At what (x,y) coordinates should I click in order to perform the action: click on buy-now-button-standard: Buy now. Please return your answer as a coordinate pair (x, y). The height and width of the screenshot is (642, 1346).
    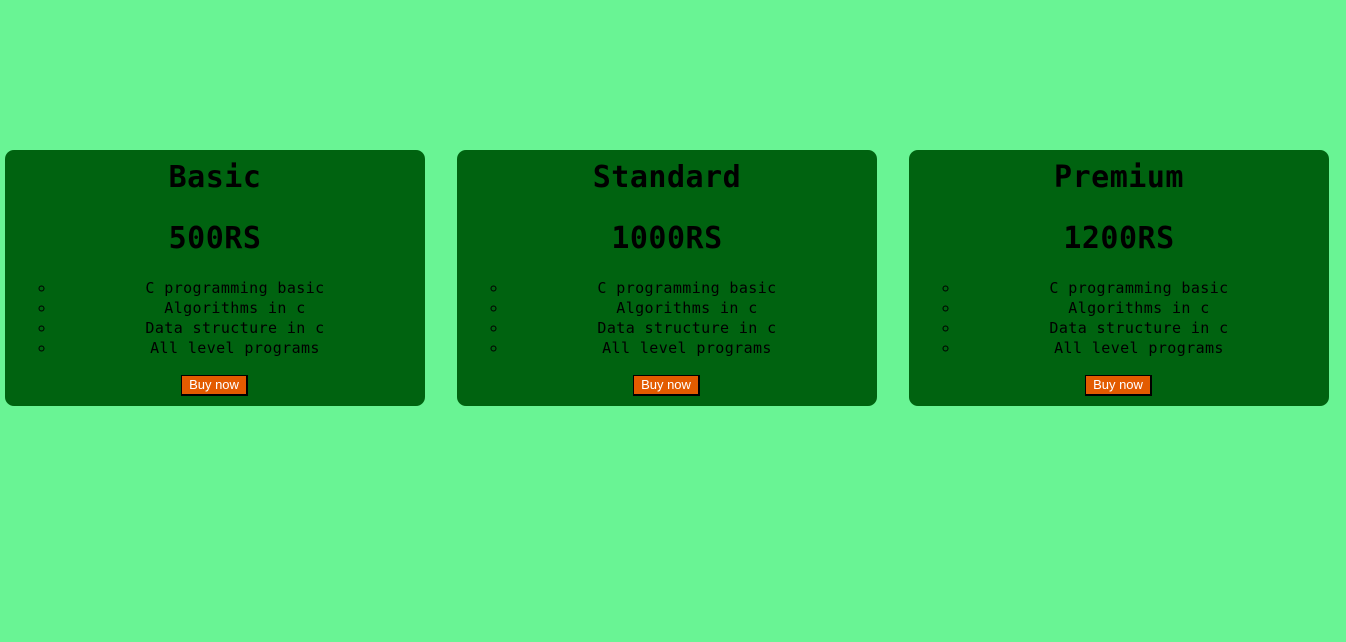
    Looking at the image, I should click on (666, 385).